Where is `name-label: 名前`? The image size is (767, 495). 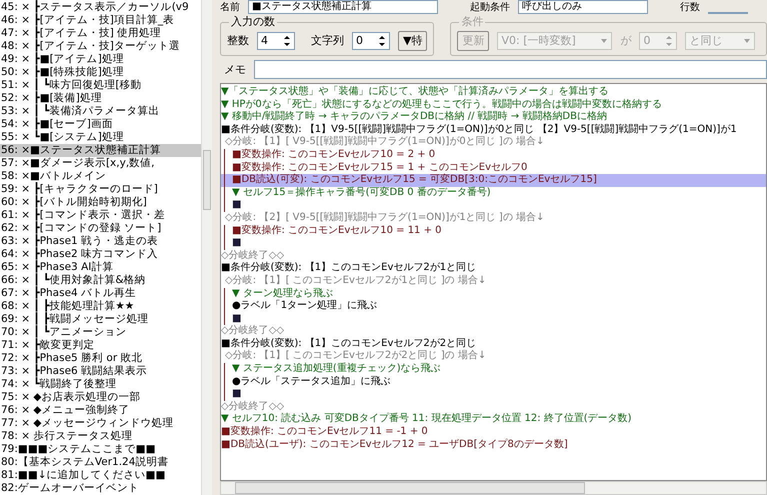
name-label: 名前 is located at coordinates (230, 8).